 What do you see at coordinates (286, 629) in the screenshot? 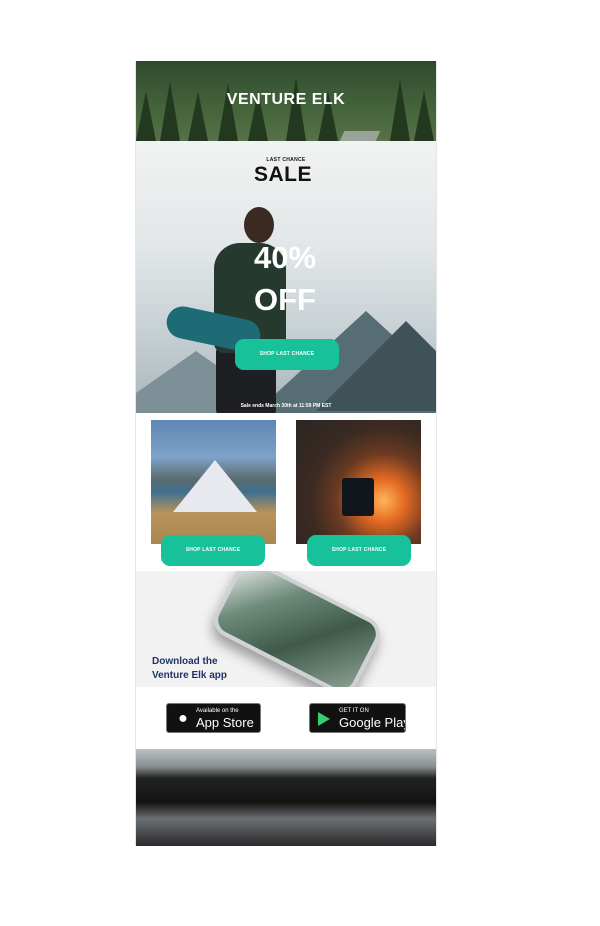
I see `app-promo-section: Download the Venture Elk app` at bounding box center [286, 629].